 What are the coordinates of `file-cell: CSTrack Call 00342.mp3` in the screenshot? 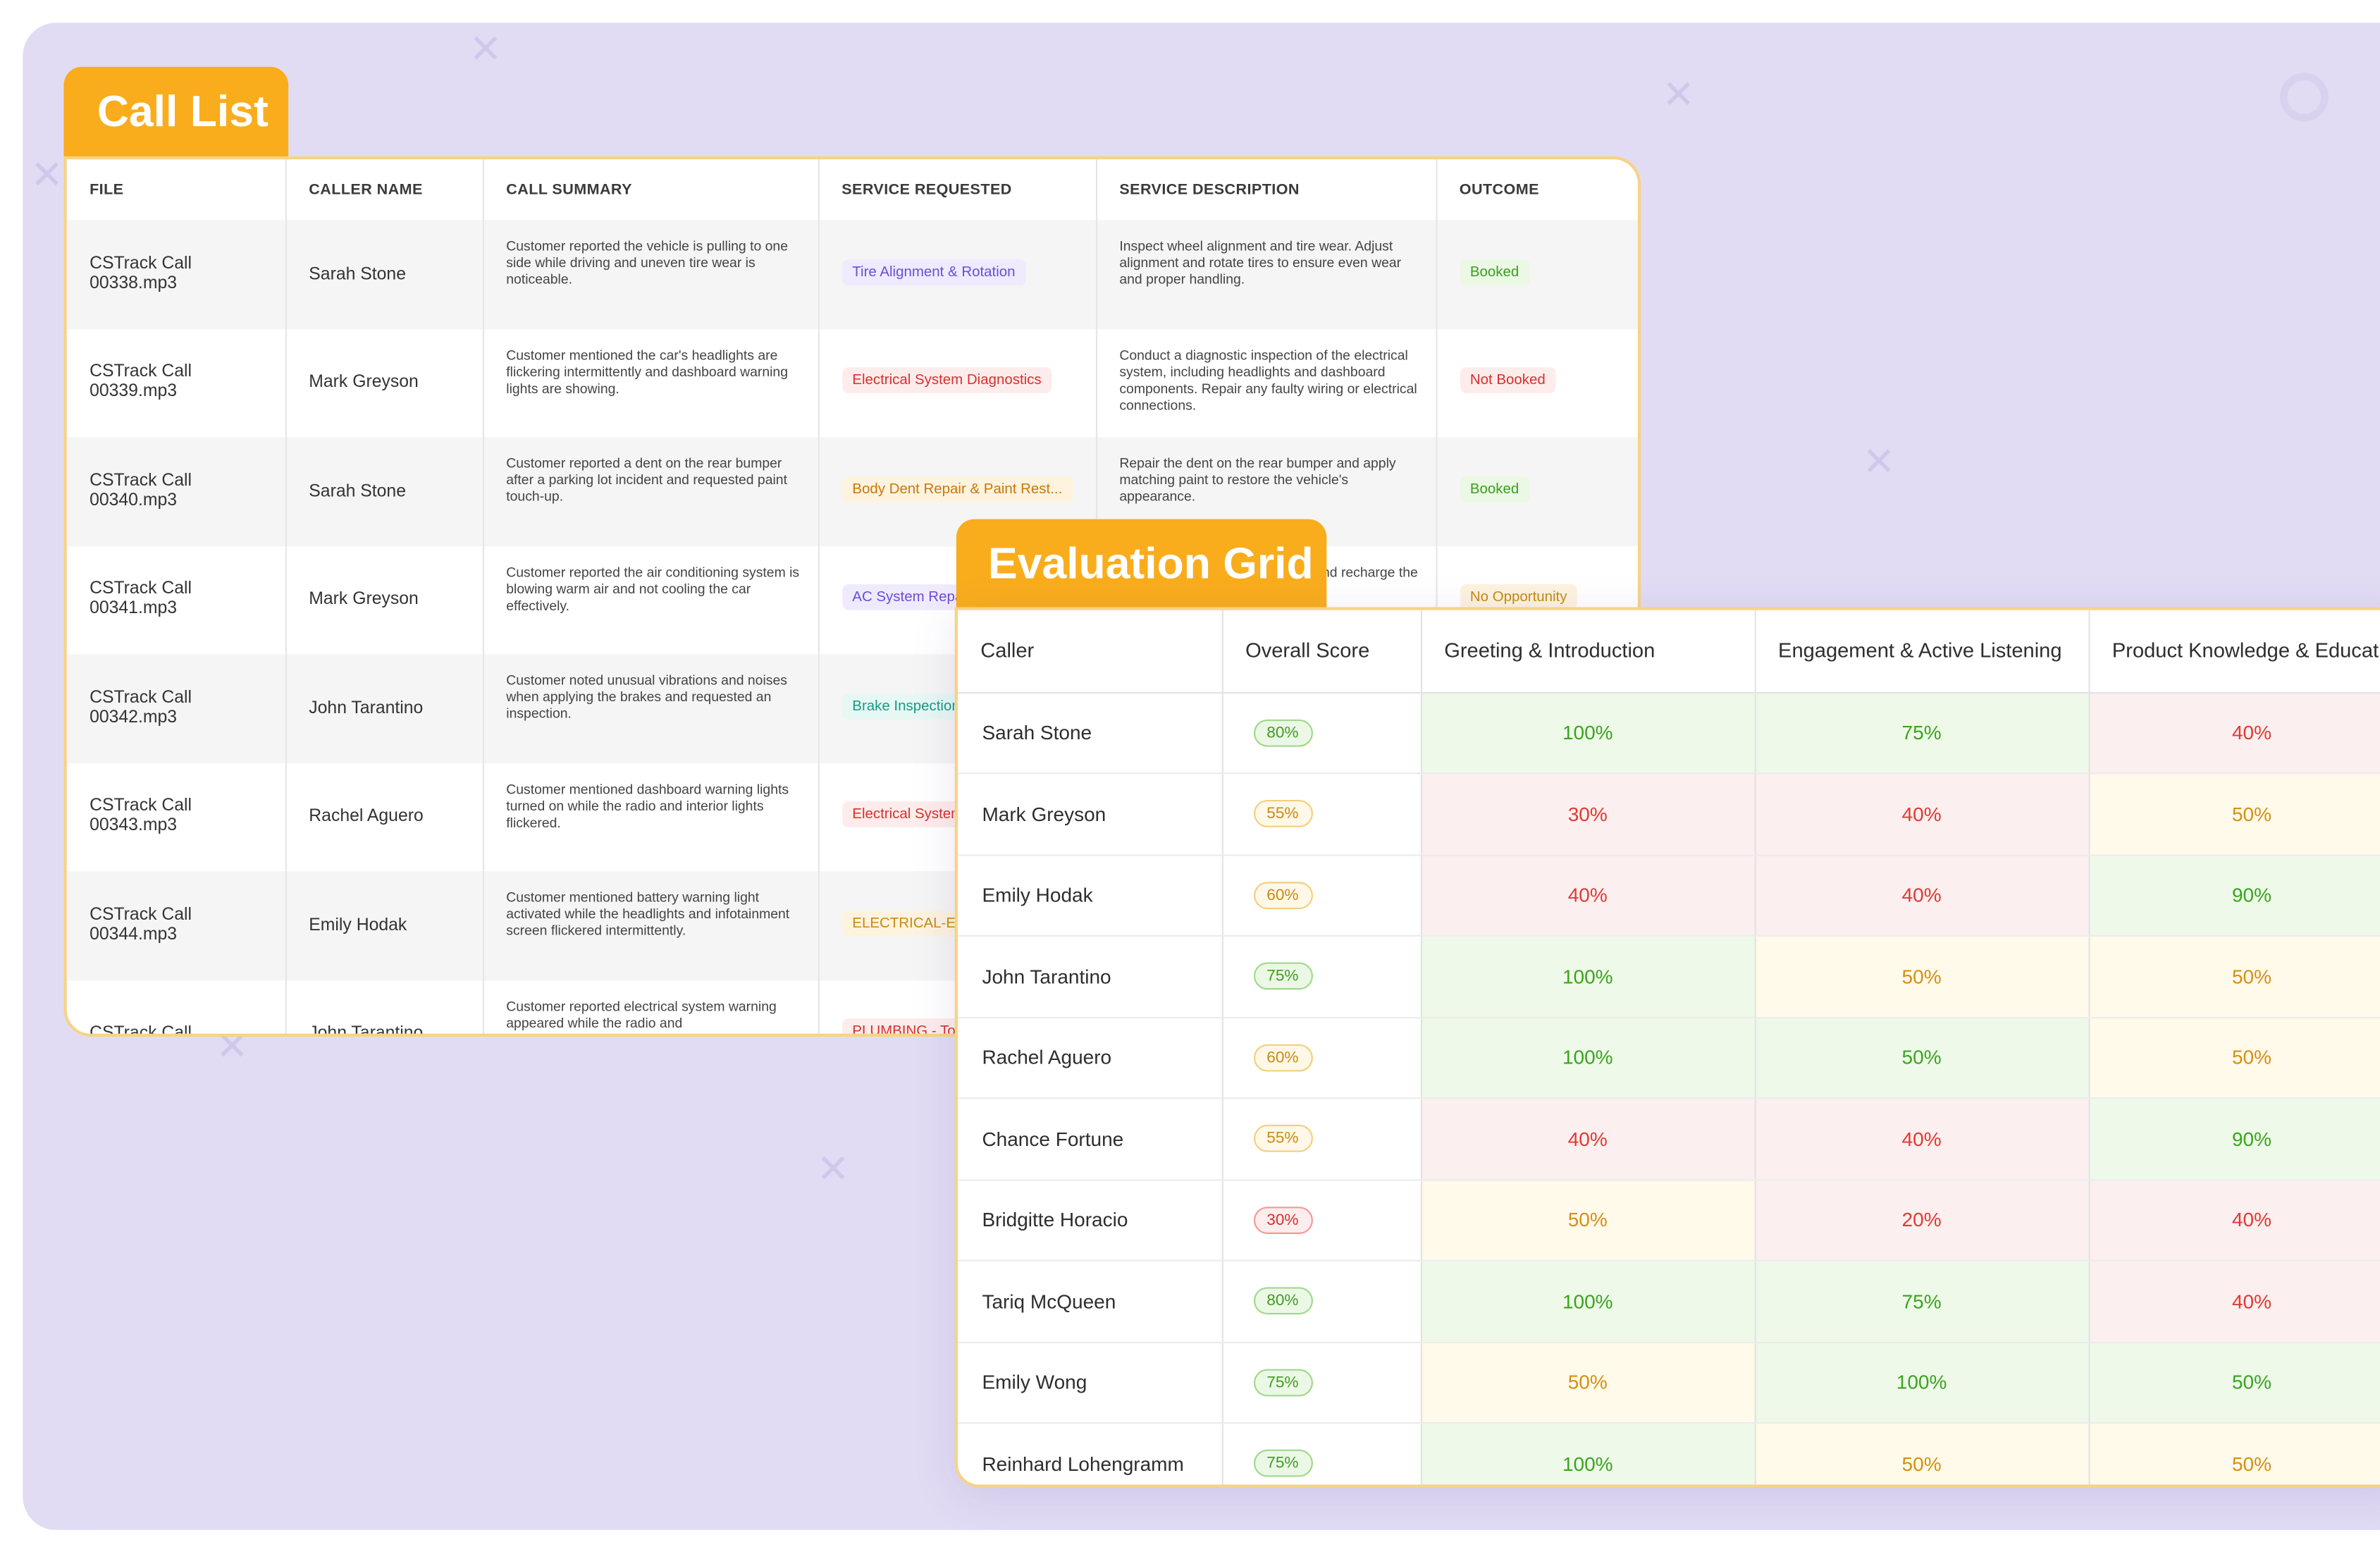 It's located at (176, 708).